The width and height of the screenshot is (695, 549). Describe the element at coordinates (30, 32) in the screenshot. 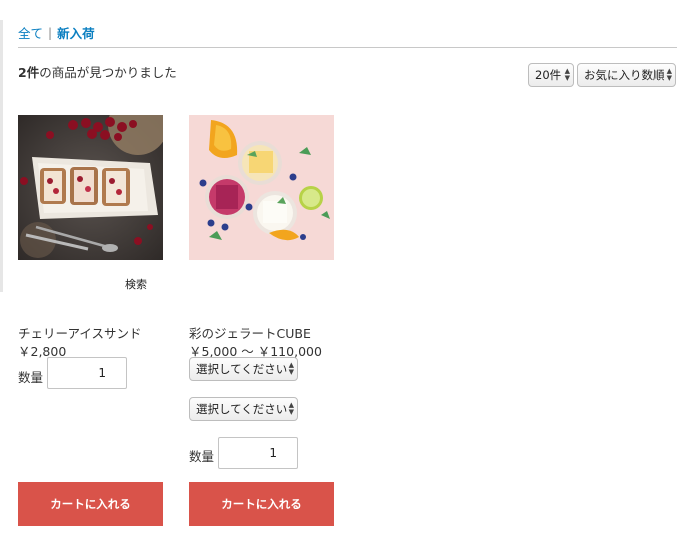

I see `breadcrumb-all-link: 全て` at that location.